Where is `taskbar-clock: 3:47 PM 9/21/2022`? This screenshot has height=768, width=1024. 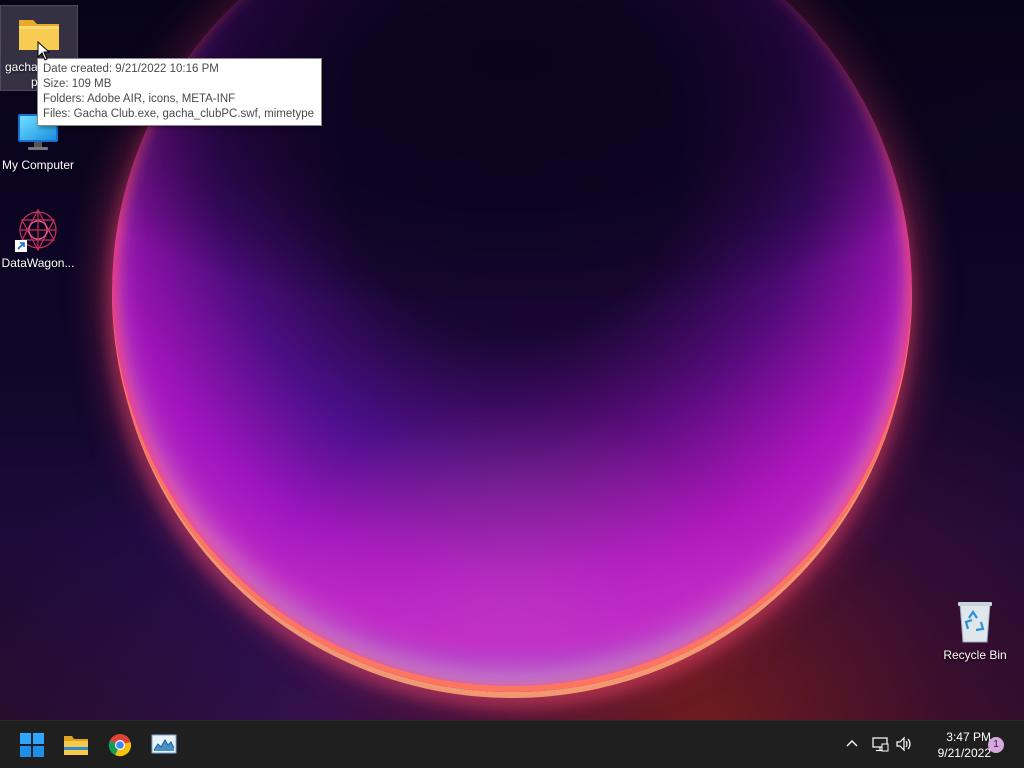
taskbar-clock: 3:47 PM 9/21/2022 is located at coordinates (953, 745).